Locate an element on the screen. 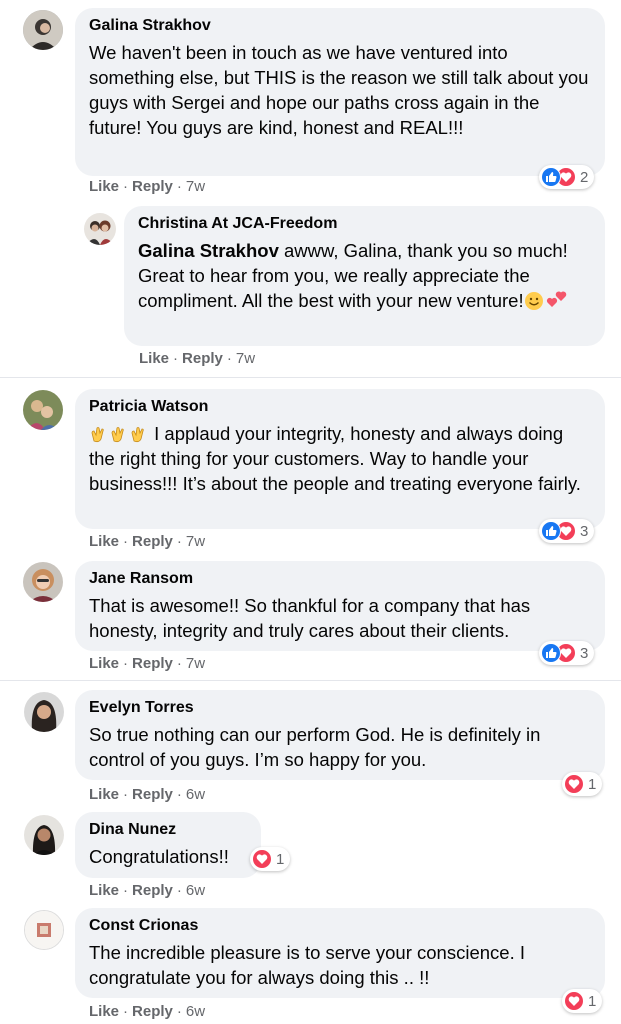  reaction-summary: 2 is located at coordinates (567, 177).